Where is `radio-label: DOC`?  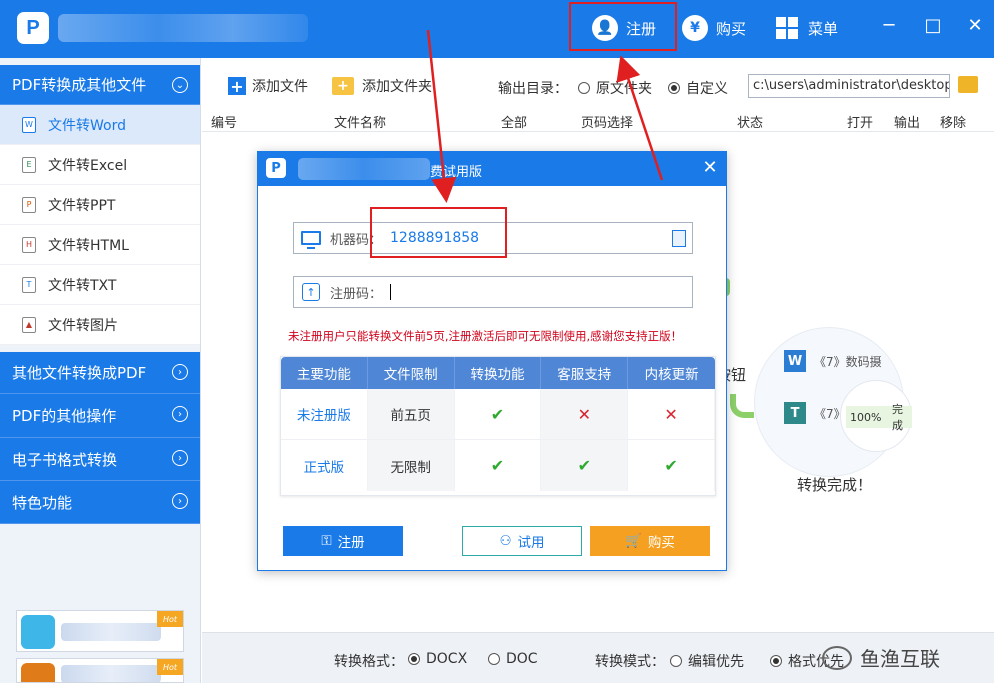
radio-label: DOC is located at coordinates (522, 659).